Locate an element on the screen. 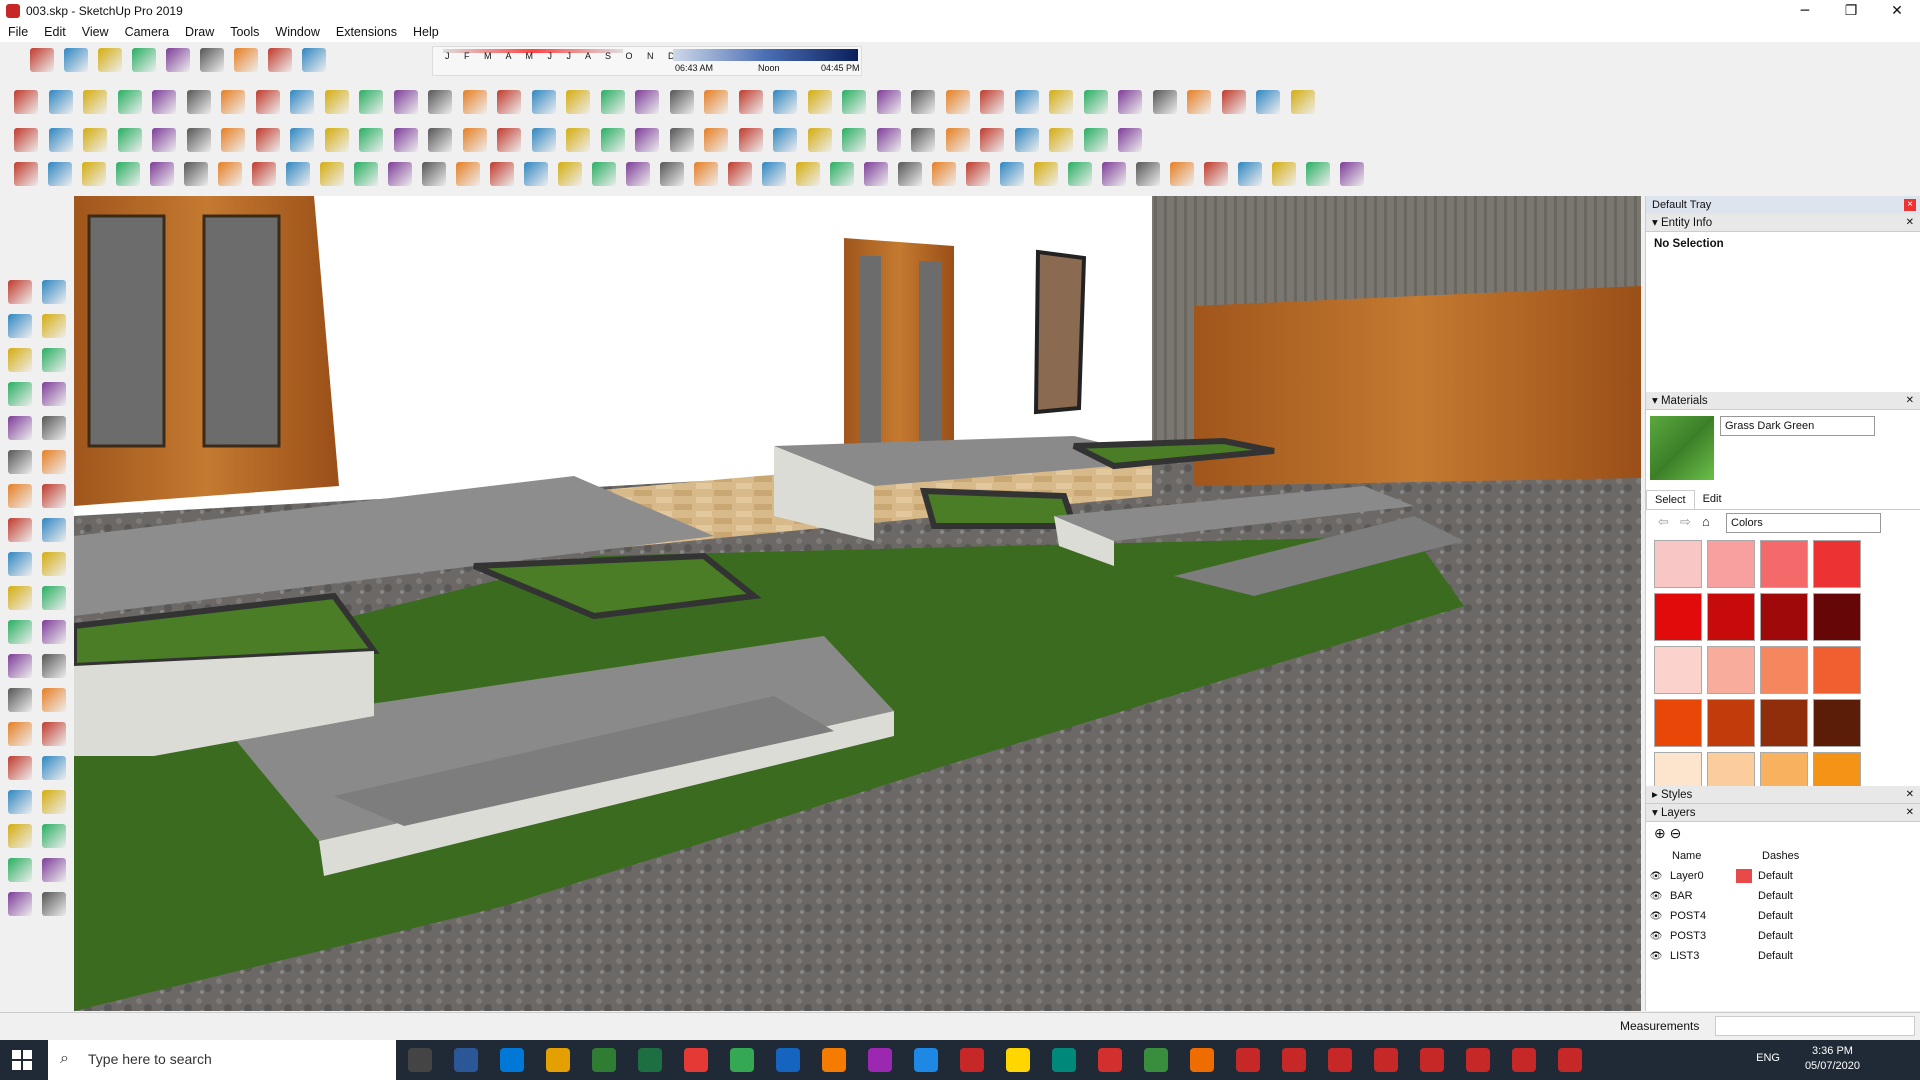  materials-close-icon: ✕ is located at coordinates (1910, 401).